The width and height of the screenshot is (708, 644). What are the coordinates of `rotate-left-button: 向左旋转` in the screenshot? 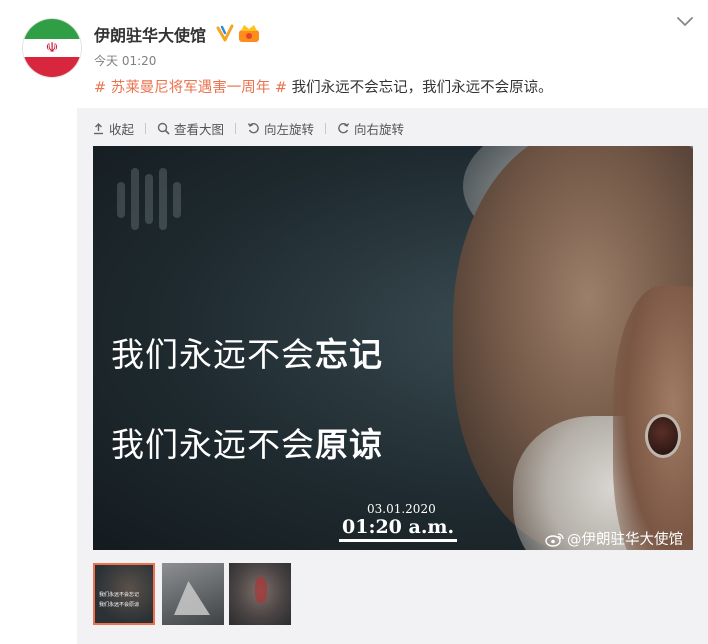 It's located at (280, 128).